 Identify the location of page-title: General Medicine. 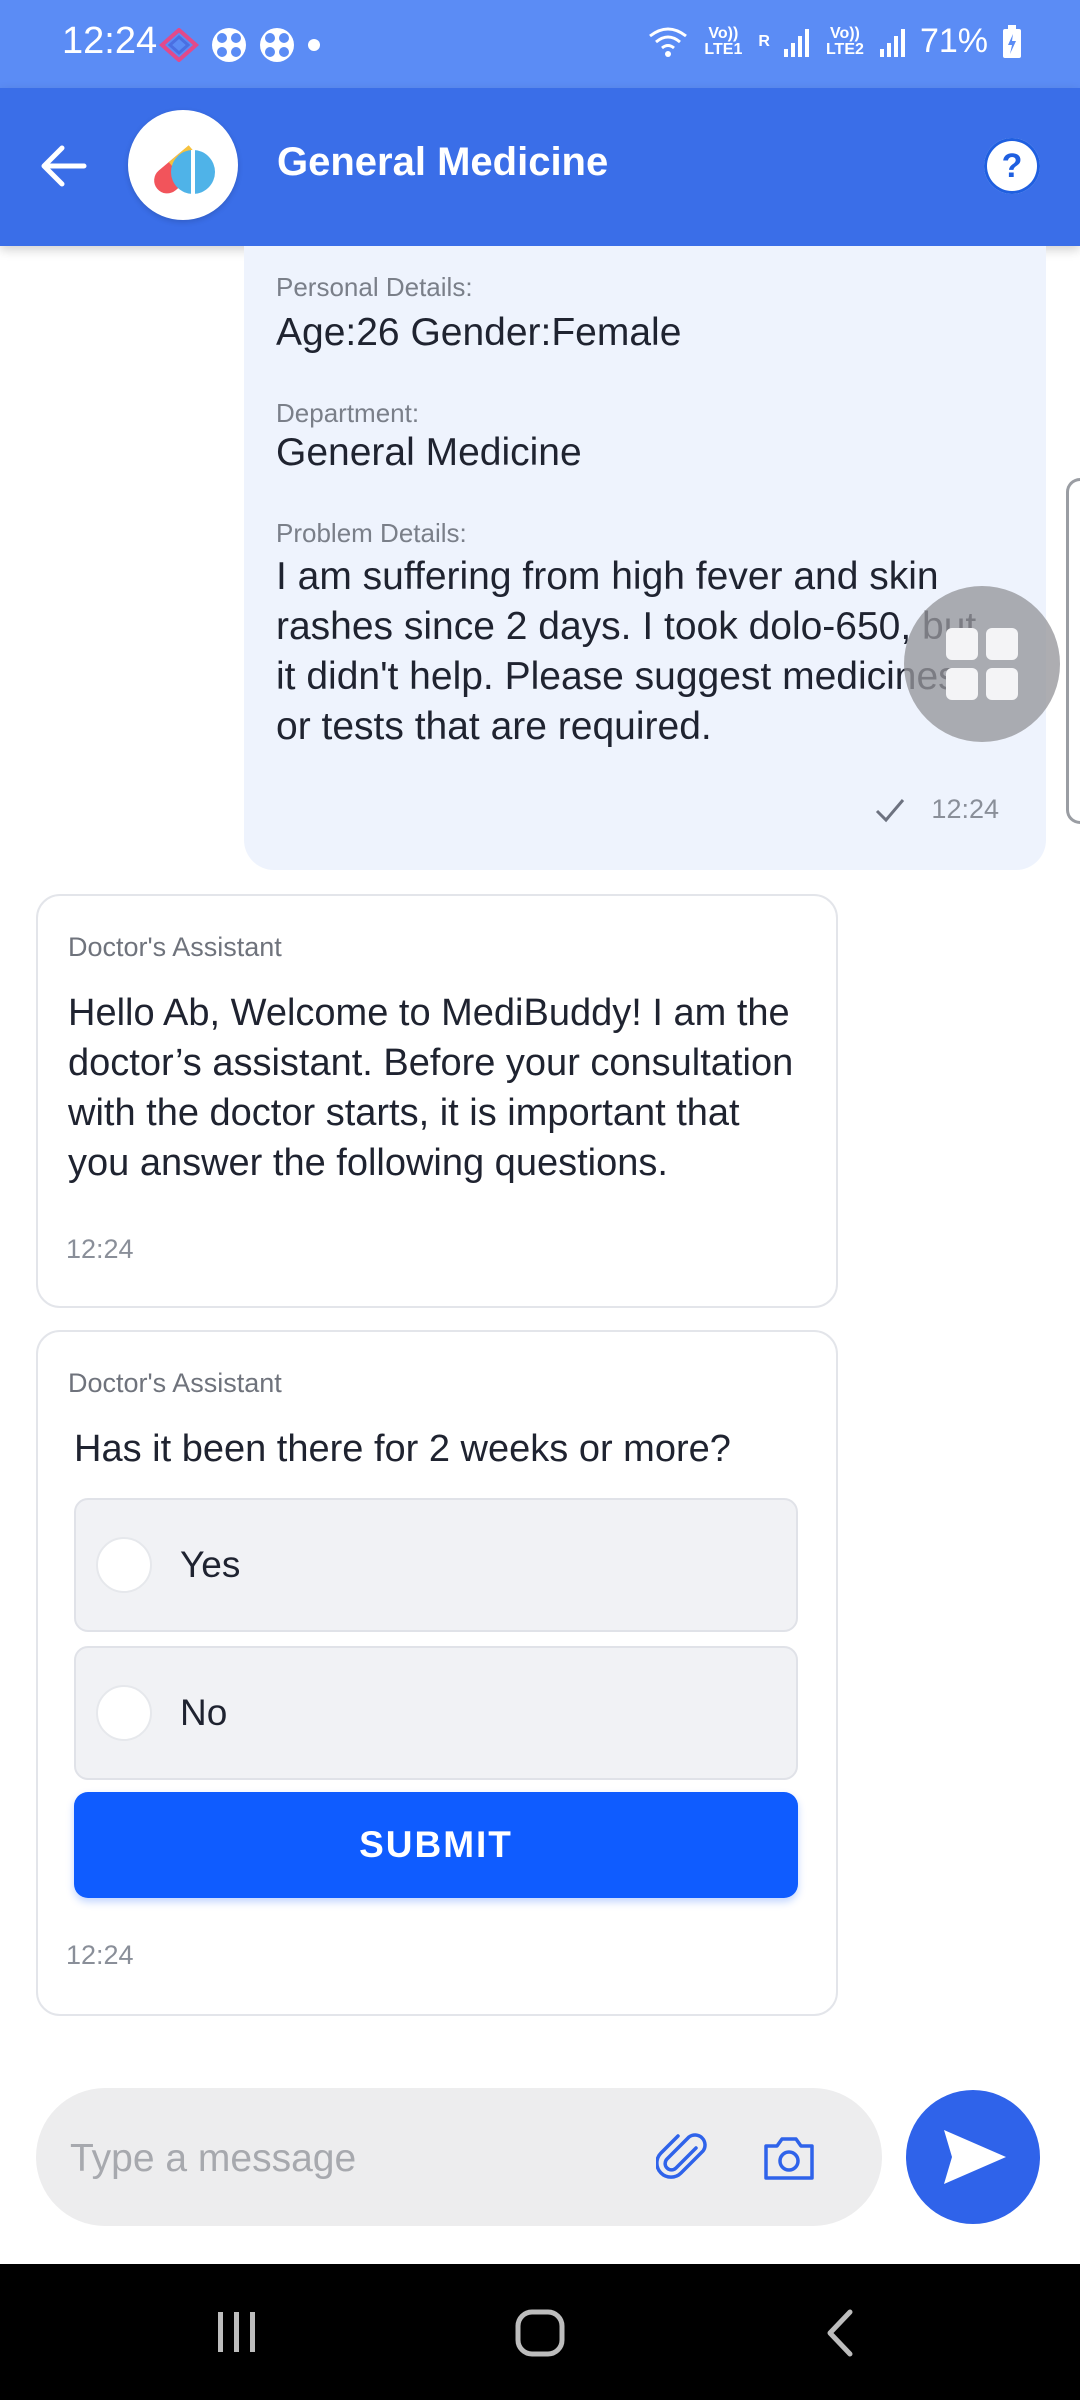
(443, 162).